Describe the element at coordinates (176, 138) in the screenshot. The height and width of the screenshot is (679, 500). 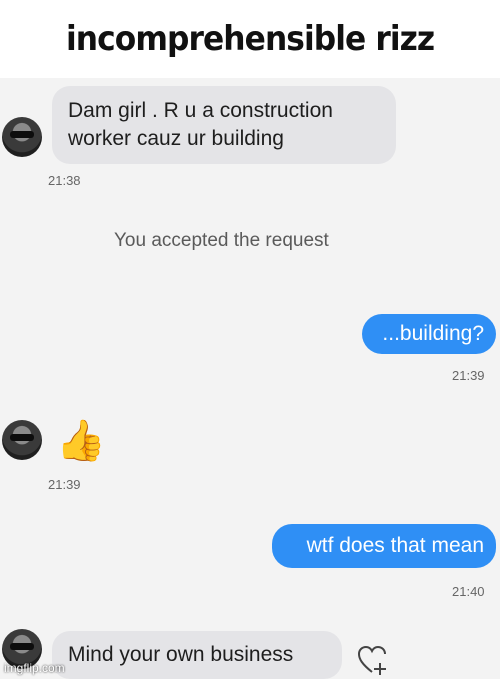
I see `message-text-line: worker cauz ur building` at that location.